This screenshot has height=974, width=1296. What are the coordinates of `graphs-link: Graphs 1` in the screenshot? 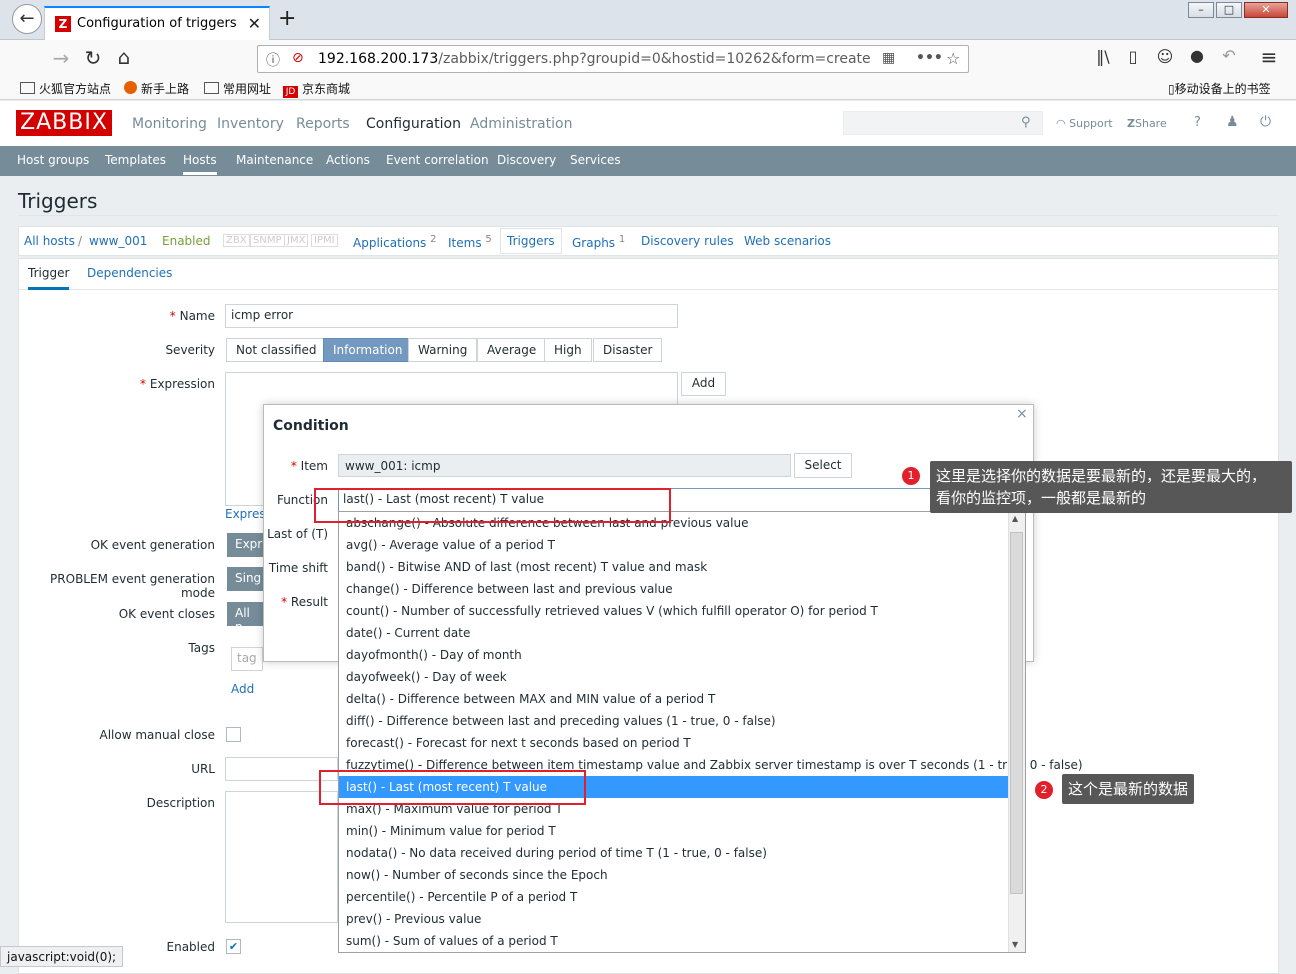 It's located at (598, 242).